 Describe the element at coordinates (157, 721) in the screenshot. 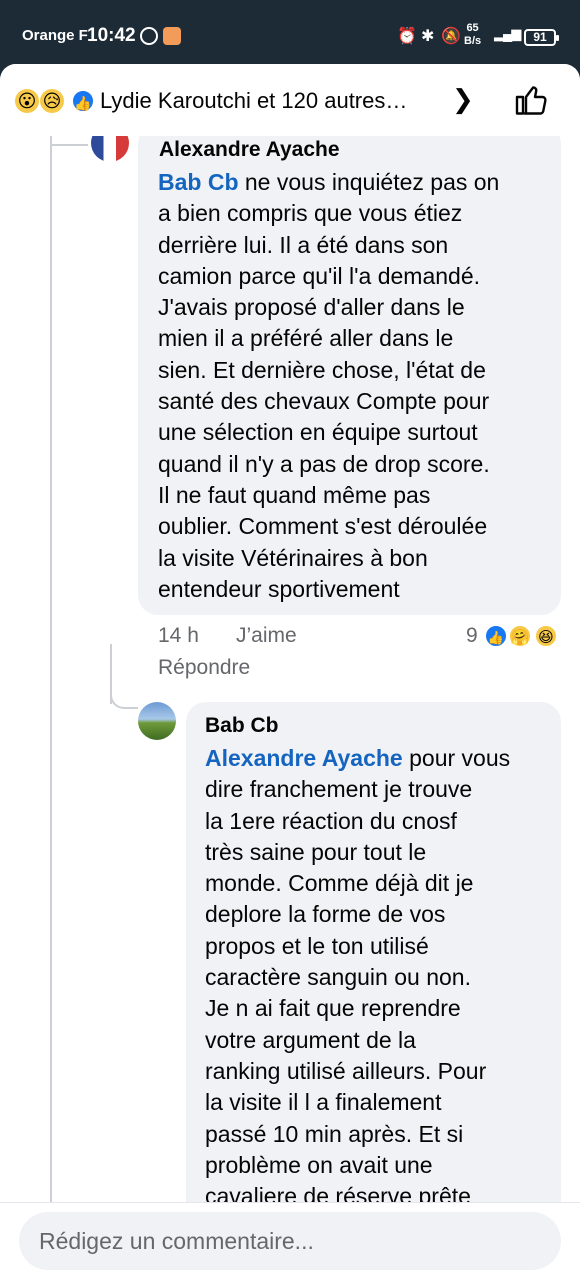

I see `avatar-bab-cb` at that location.